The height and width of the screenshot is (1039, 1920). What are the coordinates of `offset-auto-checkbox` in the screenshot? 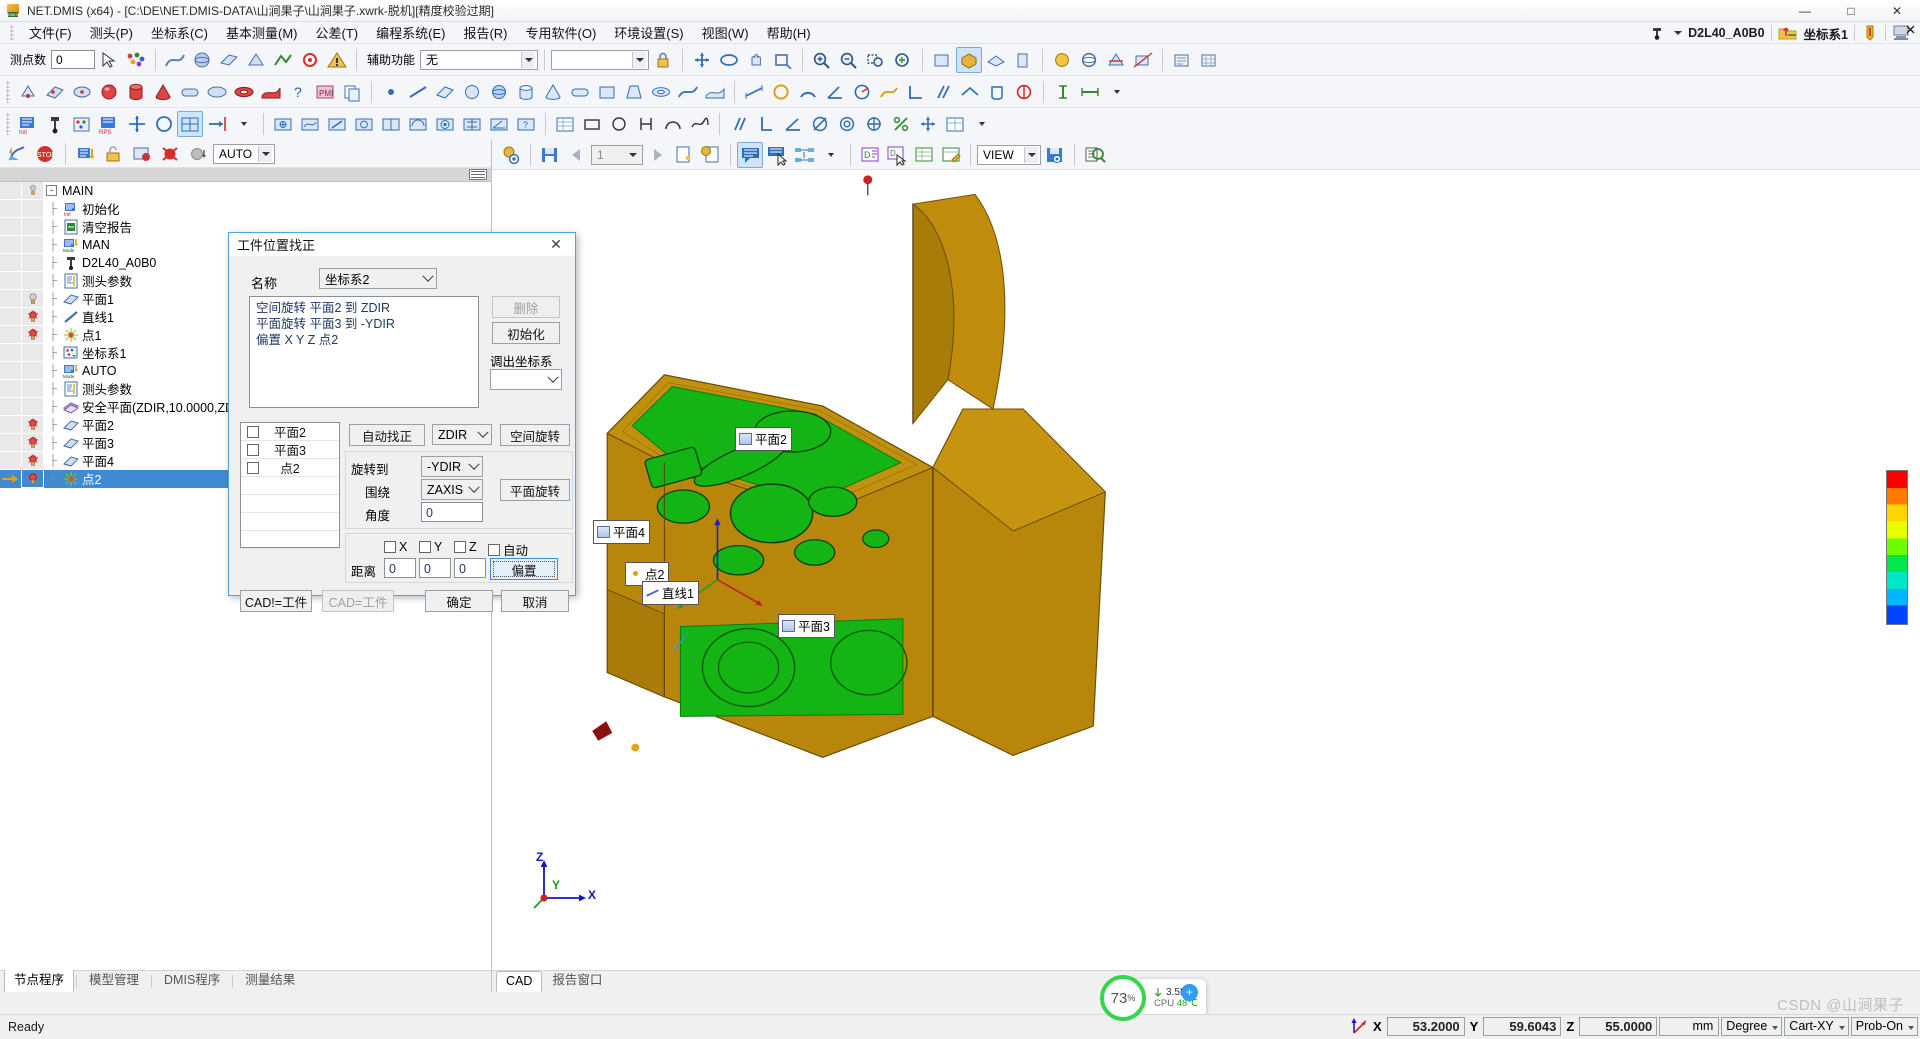 It's located at (494, 549).